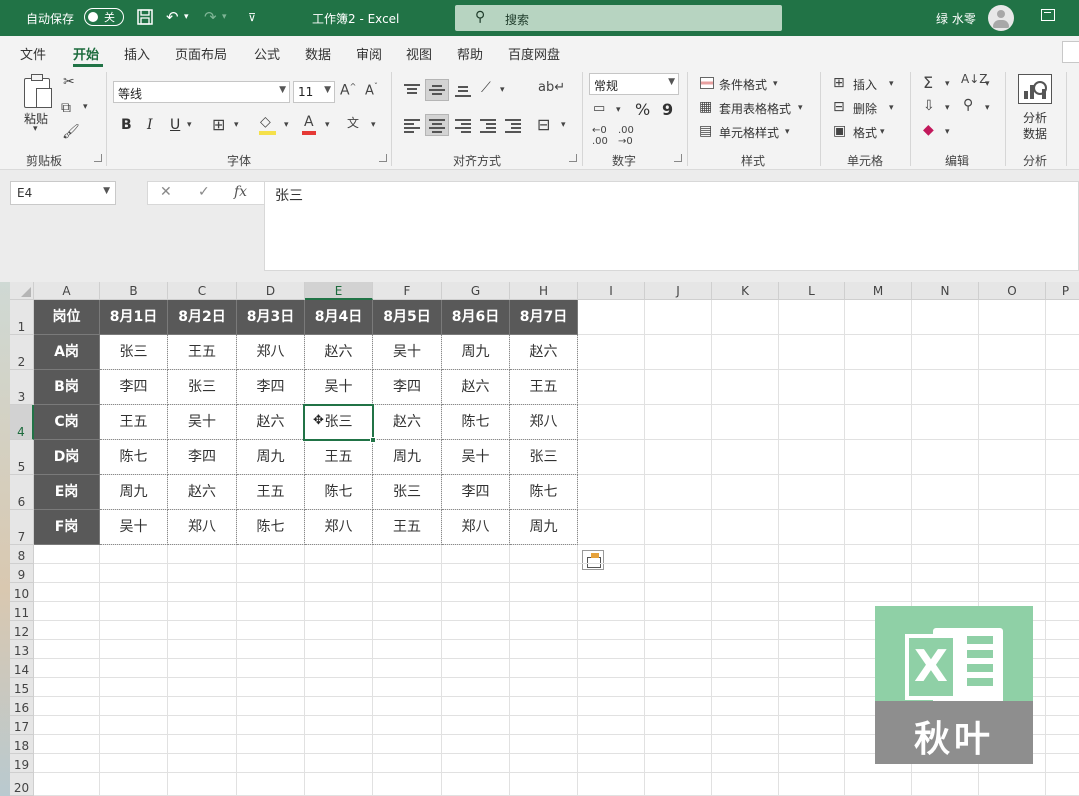  What do you see at coordinates (22, 352) in the screenshot?
I see `row-header-2: 2` at bounding box center [22, 352].